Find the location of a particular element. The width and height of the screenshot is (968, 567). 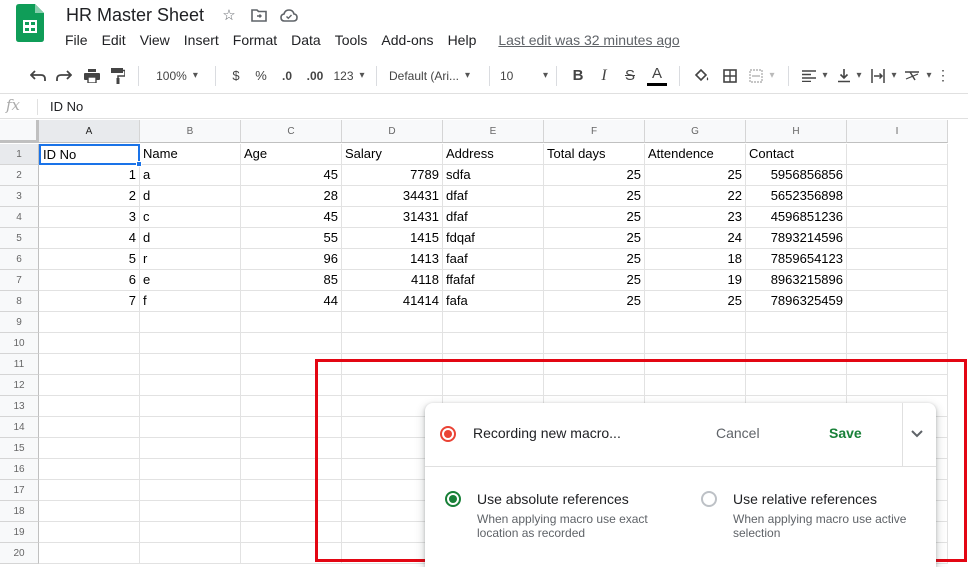

menu-file: File is located at coordinates (76, 40).